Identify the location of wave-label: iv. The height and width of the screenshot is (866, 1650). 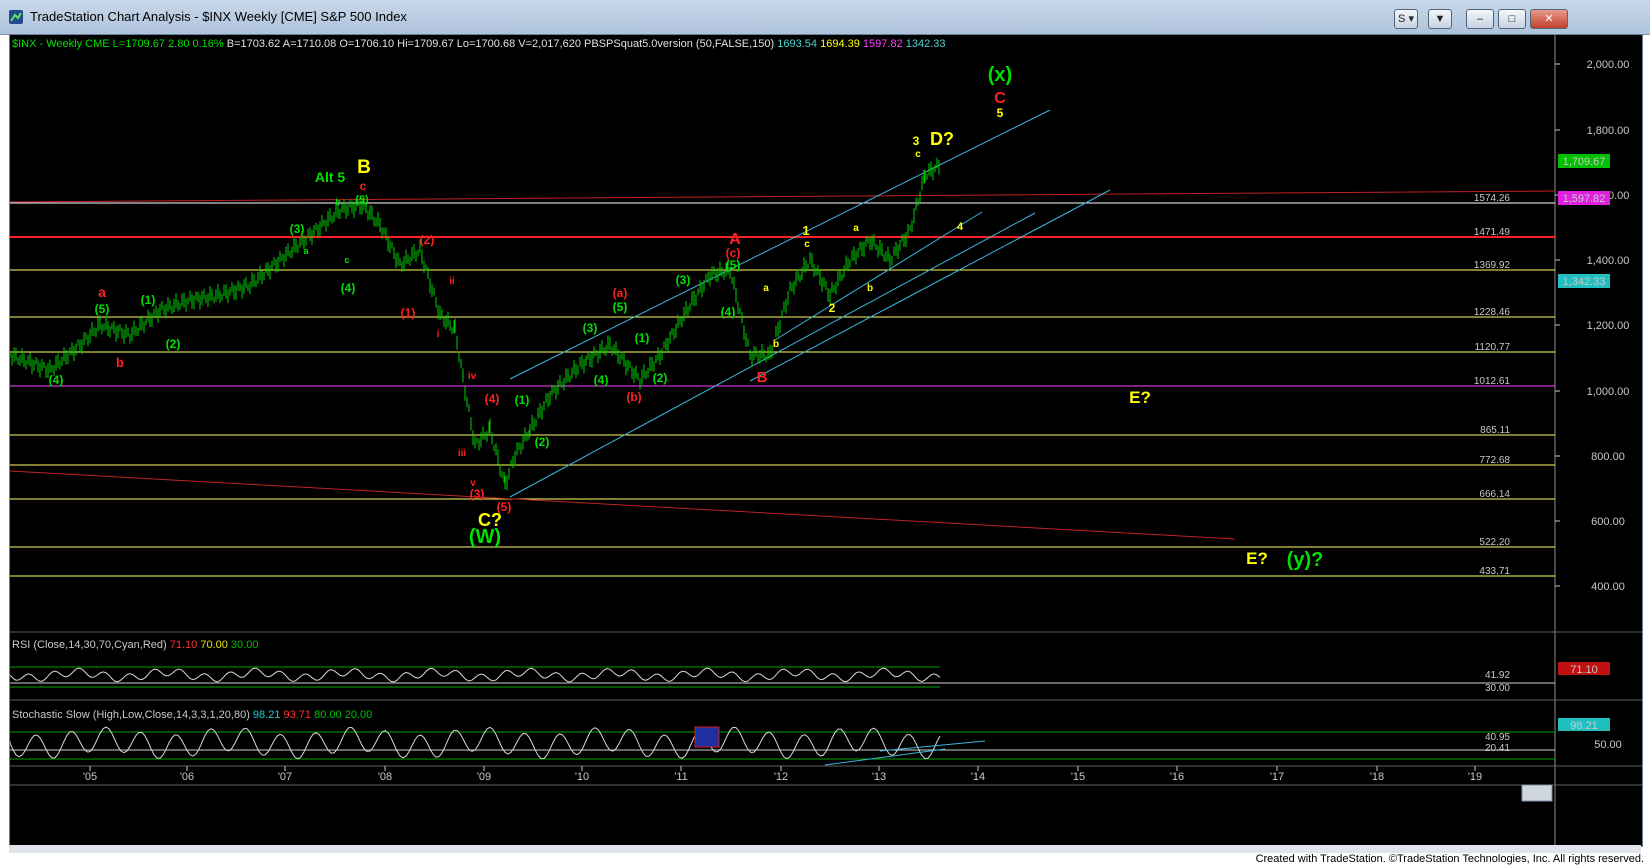
(472, 376).